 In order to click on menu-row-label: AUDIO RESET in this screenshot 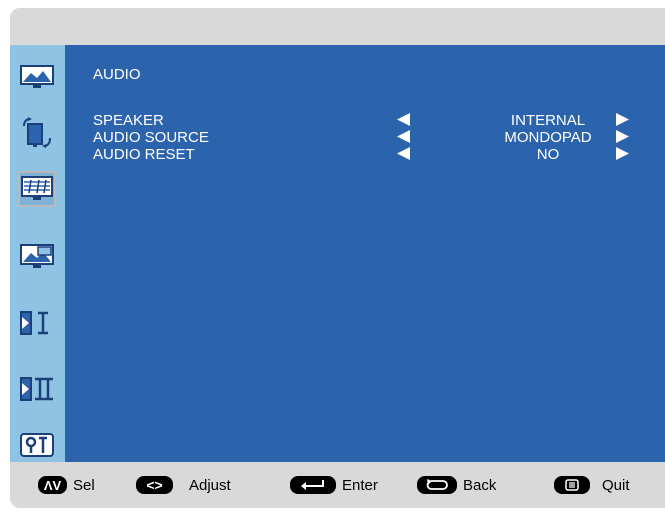, I will do `click(144, 154)`.